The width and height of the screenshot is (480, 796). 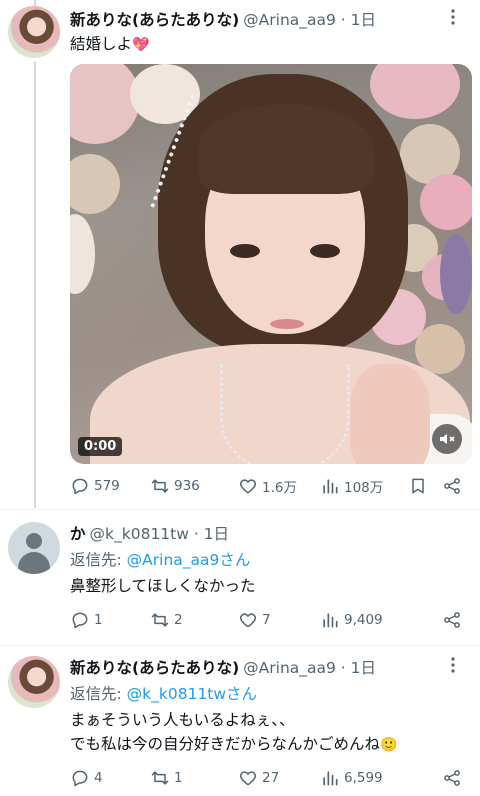 What do you see at coordinates (101, 44) in the screenshot?
I see `tweet-text-body: 結婚しよ` at bounding box center [101, 44].